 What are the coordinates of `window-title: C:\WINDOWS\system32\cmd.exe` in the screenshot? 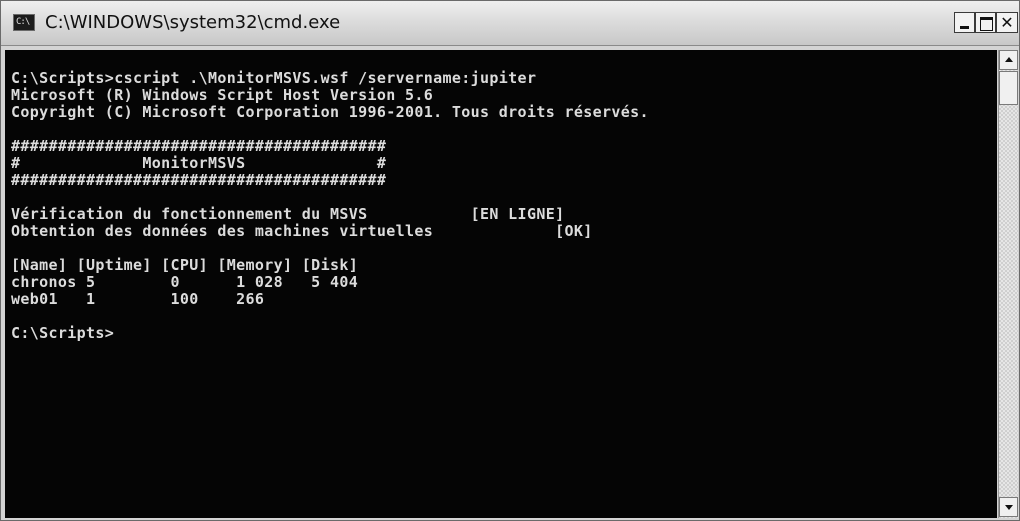 It's located at (193, 22).